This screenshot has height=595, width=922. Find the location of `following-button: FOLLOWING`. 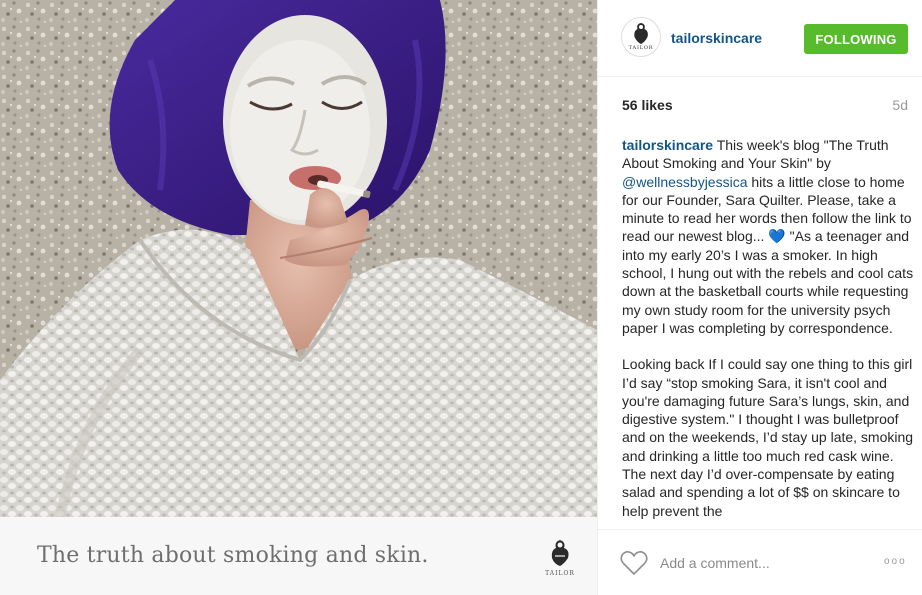

following-button: FOLLOWING is located at coordinates (856, 39).